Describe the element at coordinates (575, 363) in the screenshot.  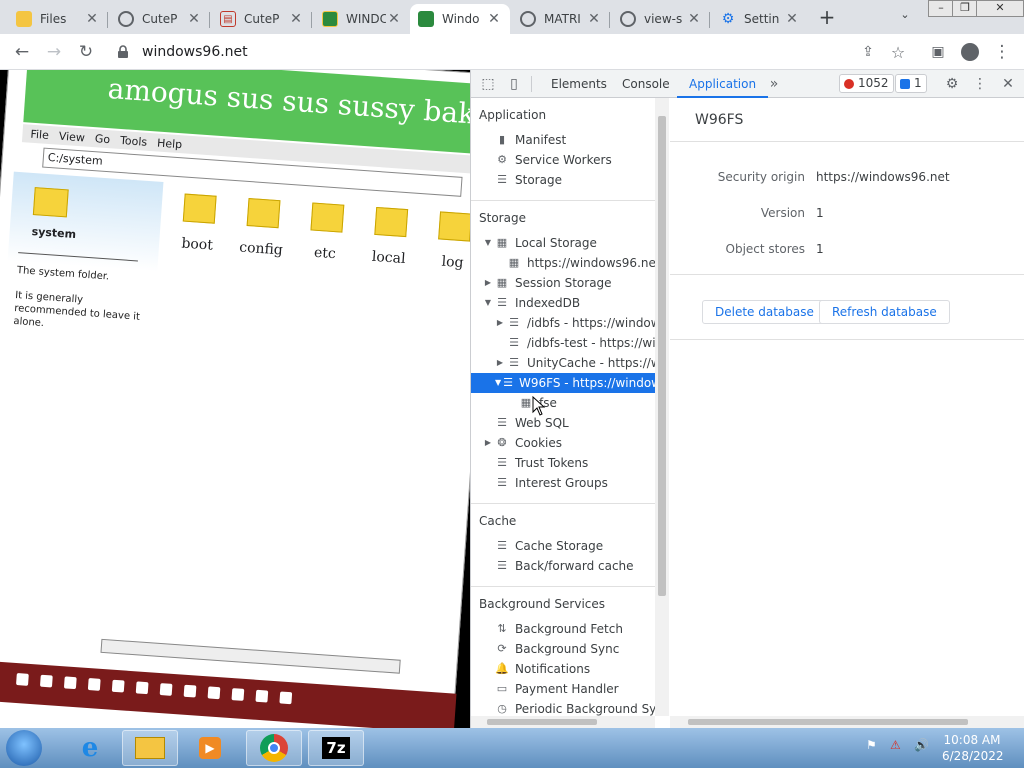
I see `sidebar-item-idb-unitycache: ▶ ☰ UnityCache - https://wir` at that location.